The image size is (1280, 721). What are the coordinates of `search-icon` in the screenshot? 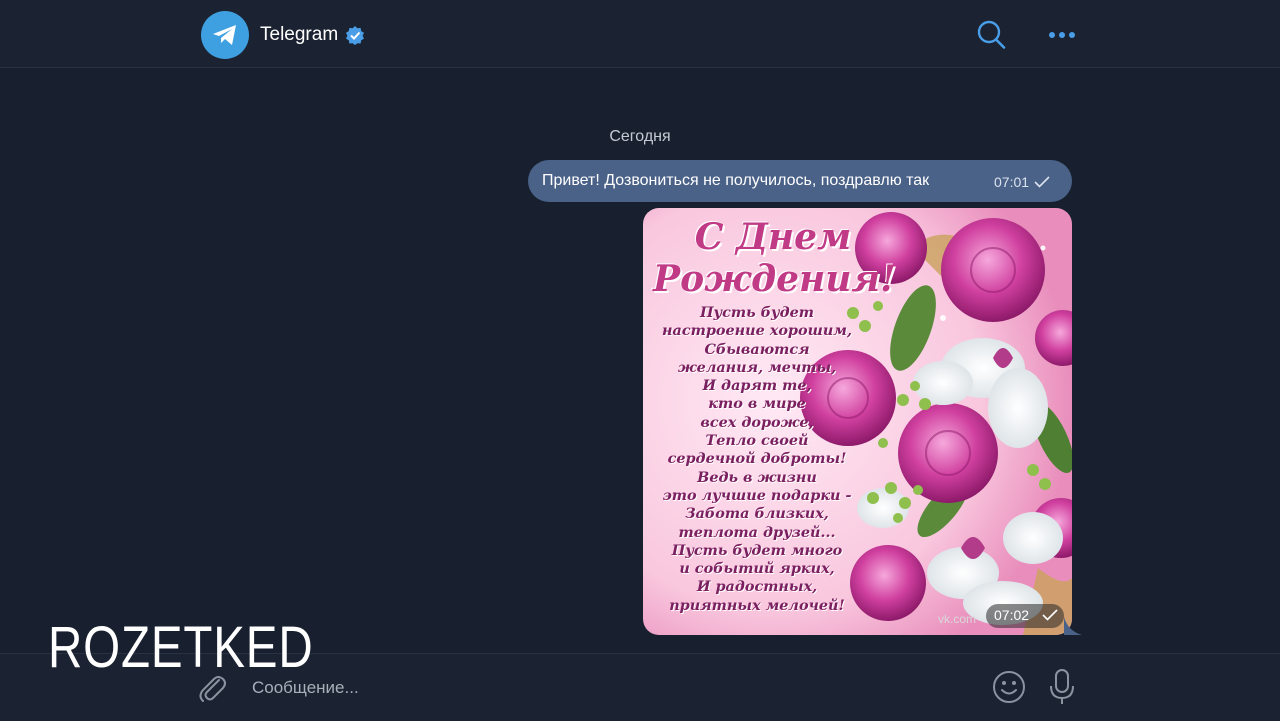 It's located at (991, 35).